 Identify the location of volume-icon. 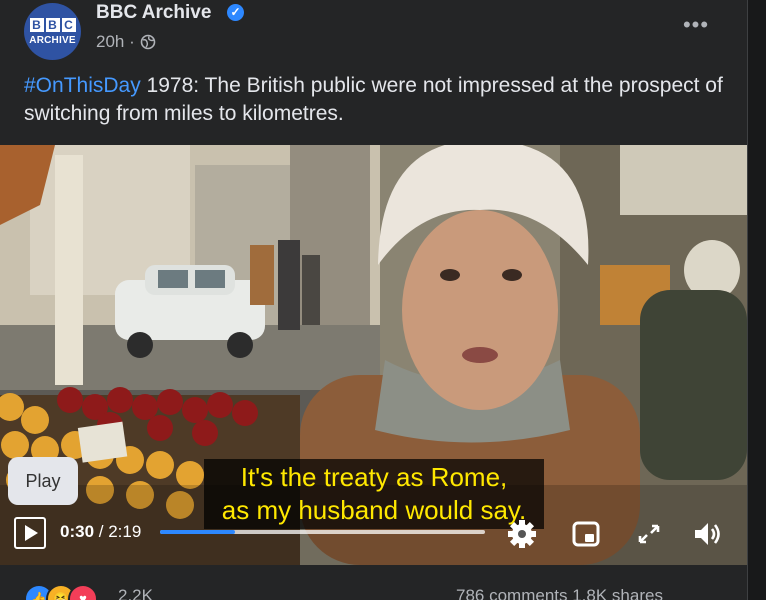
(707, 534).